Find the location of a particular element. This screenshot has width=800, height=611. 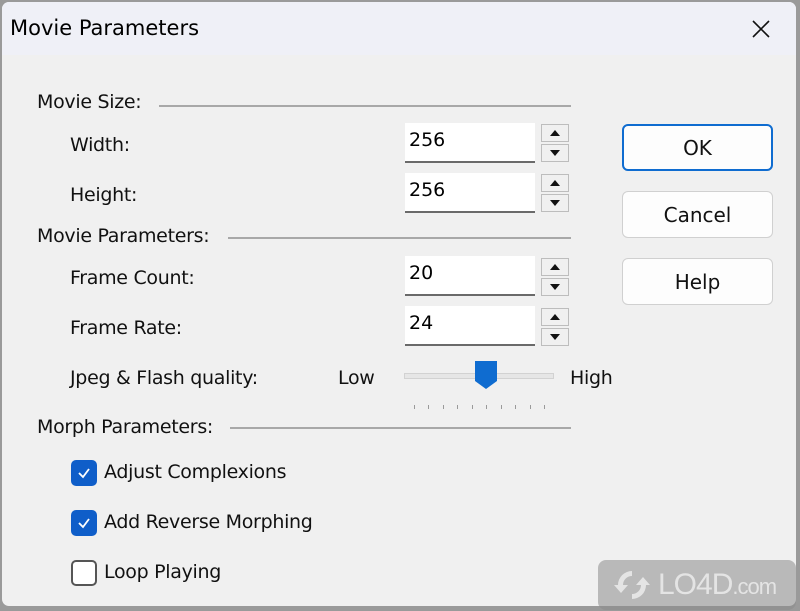

height-label: Height: is located at coordinates (104, 195).